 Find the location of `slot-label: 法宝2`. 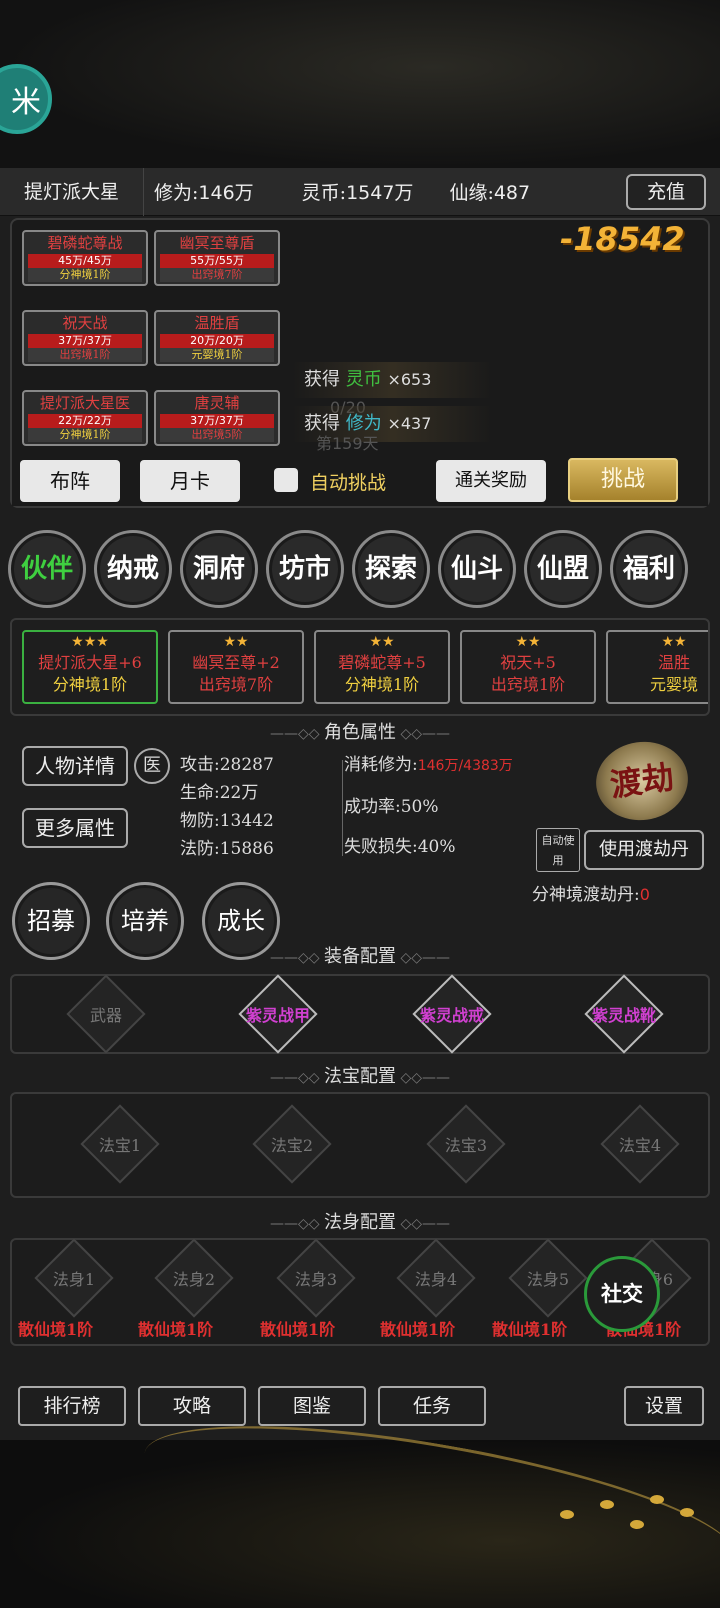

slot-label: 法宝2 is located at coordinates (292, 1145).